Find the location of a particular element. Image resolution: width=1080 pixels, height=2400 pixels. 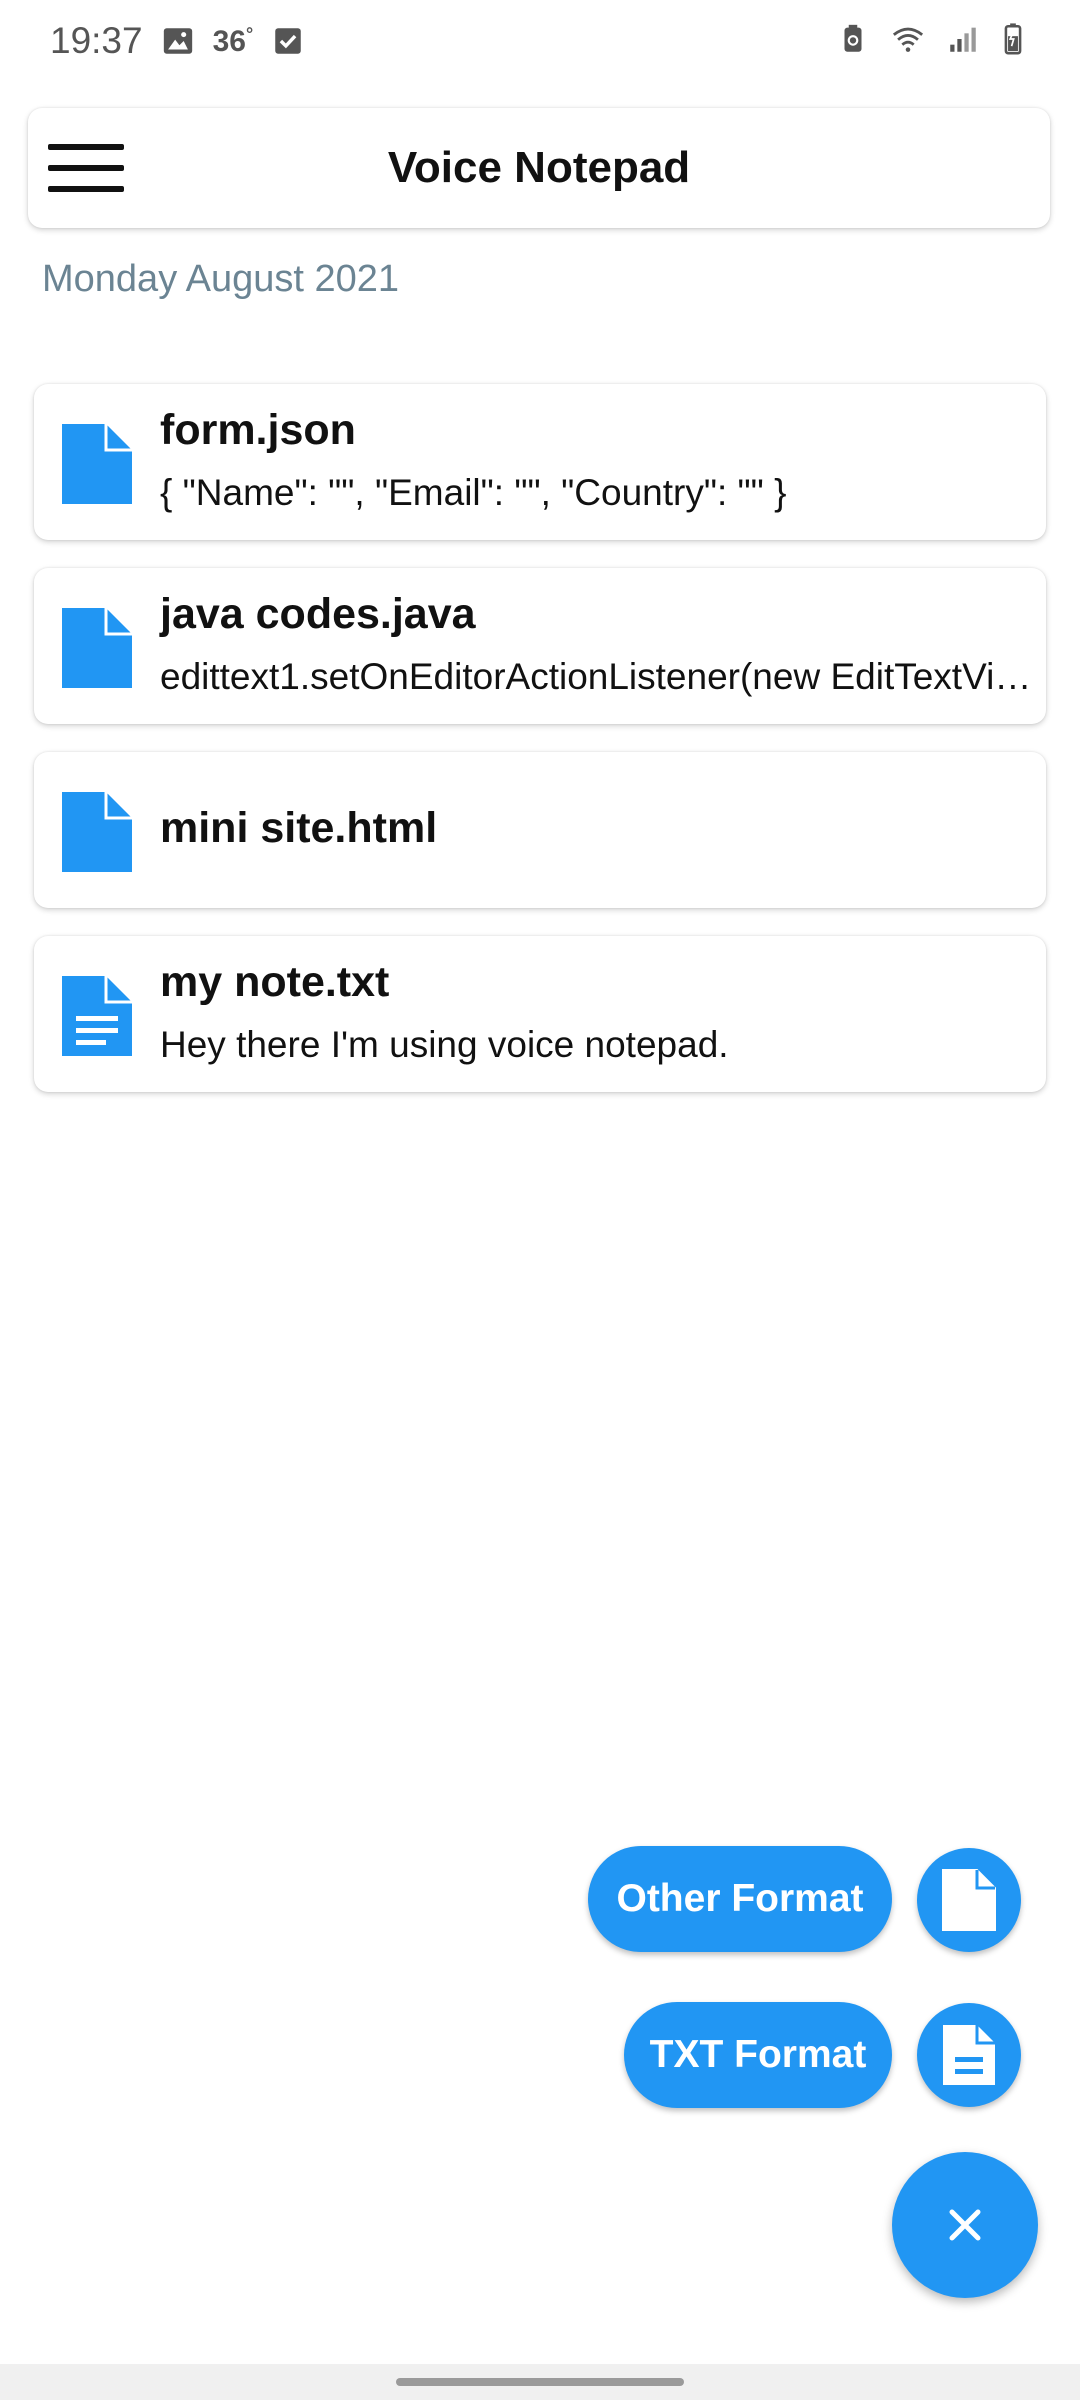

txt-format-button: TXT Format is located at coordinates (758, 2055).